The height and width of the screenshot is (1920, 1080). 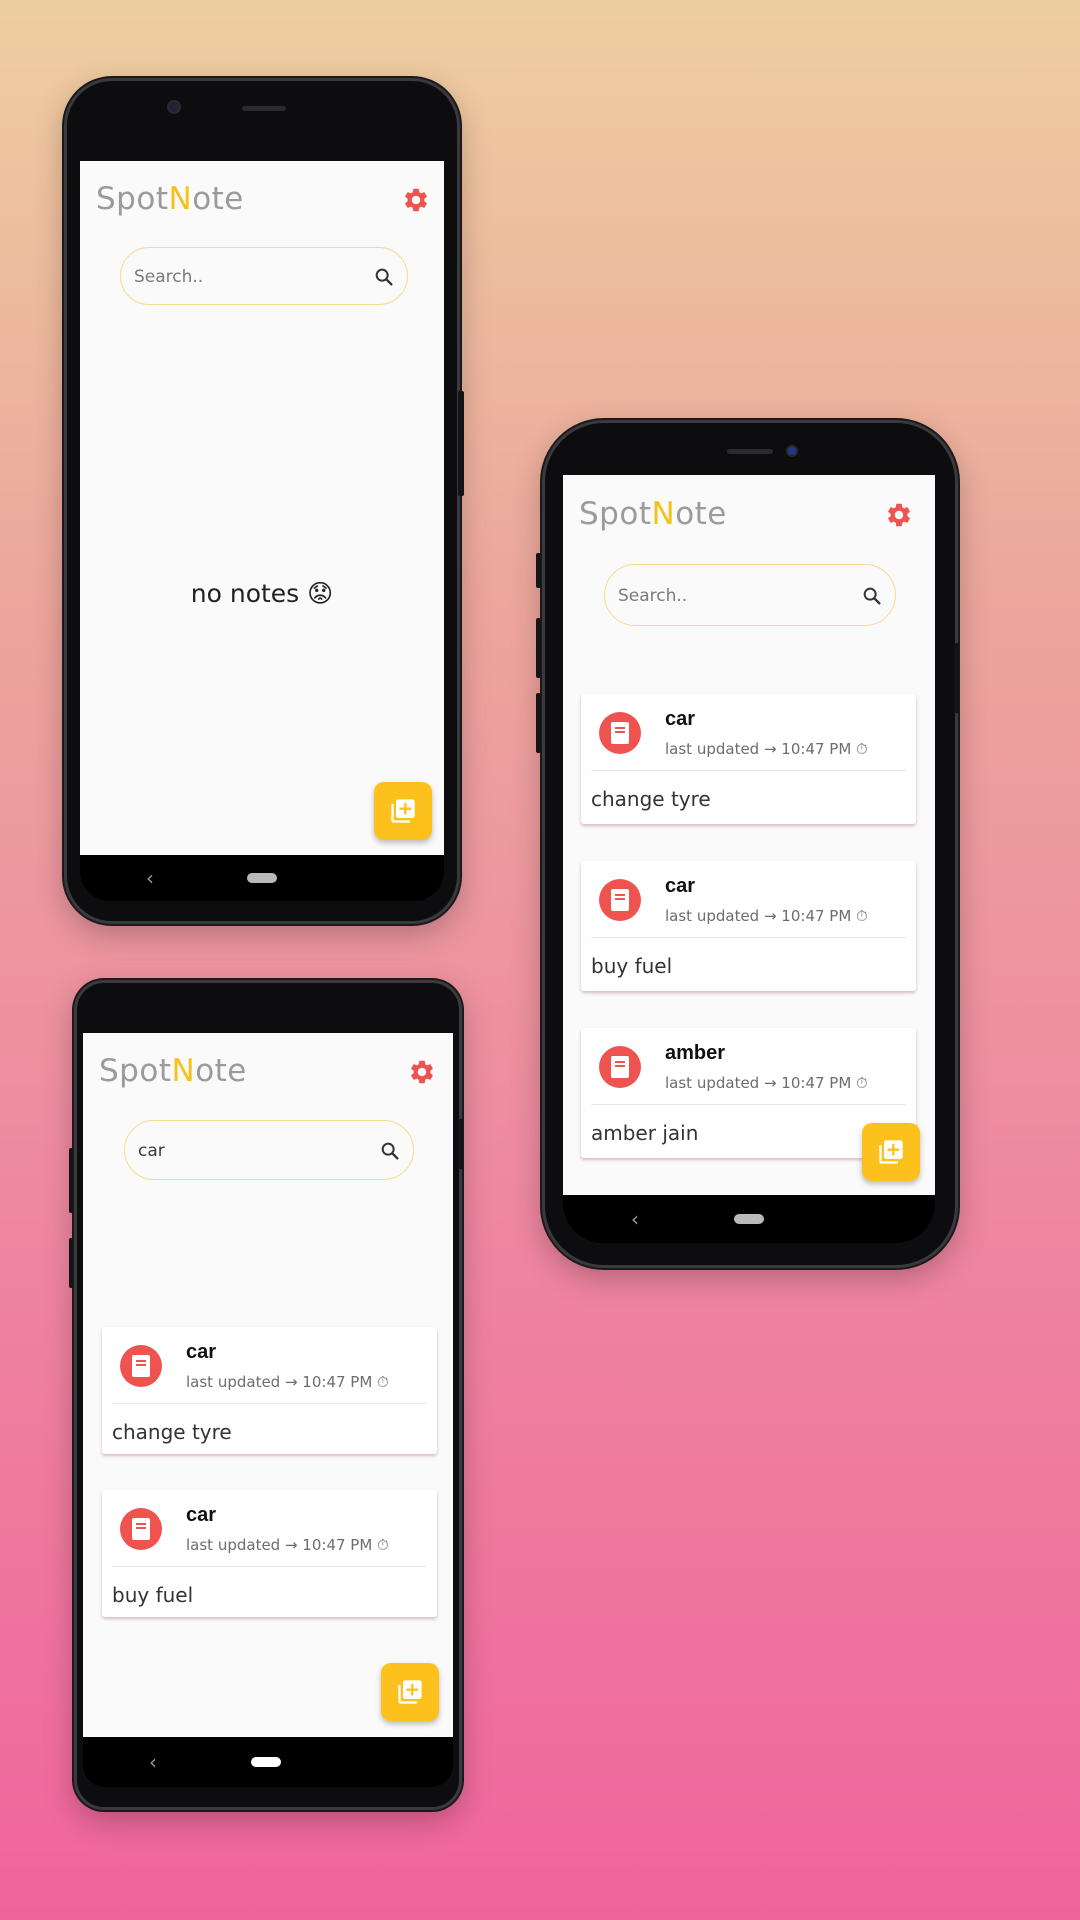 I want to click on search-value: car, so click(x=151, y=1151).